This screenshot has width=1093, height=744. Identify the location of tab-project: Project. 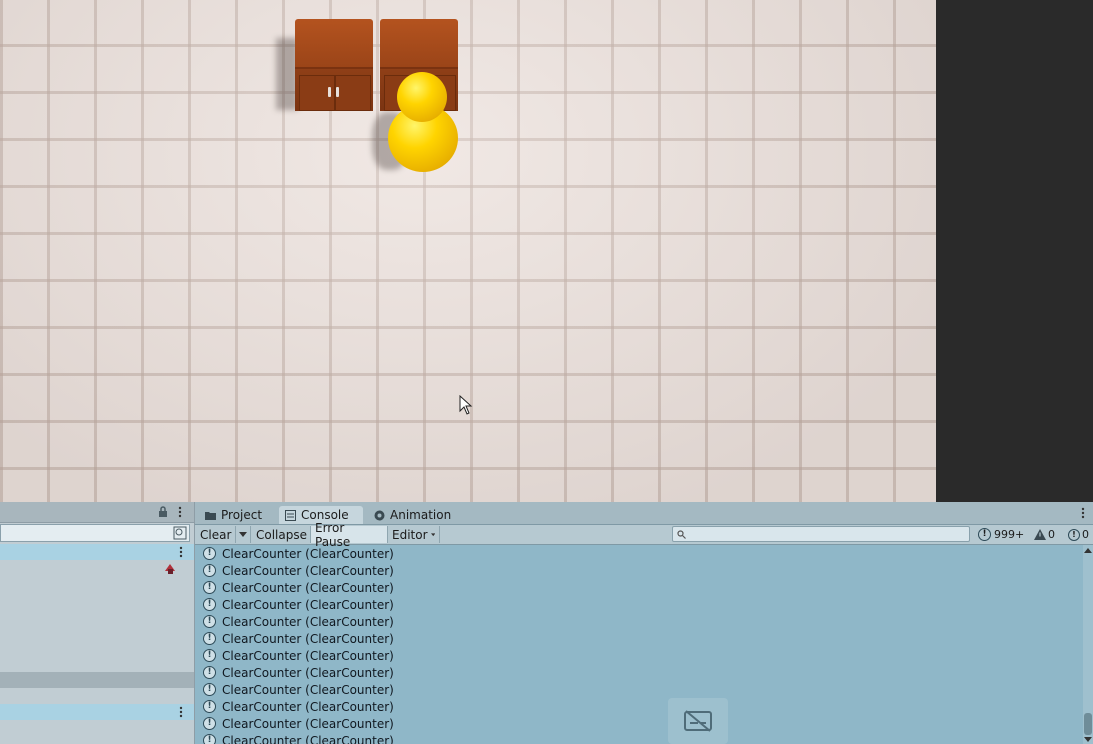
(236, 515).